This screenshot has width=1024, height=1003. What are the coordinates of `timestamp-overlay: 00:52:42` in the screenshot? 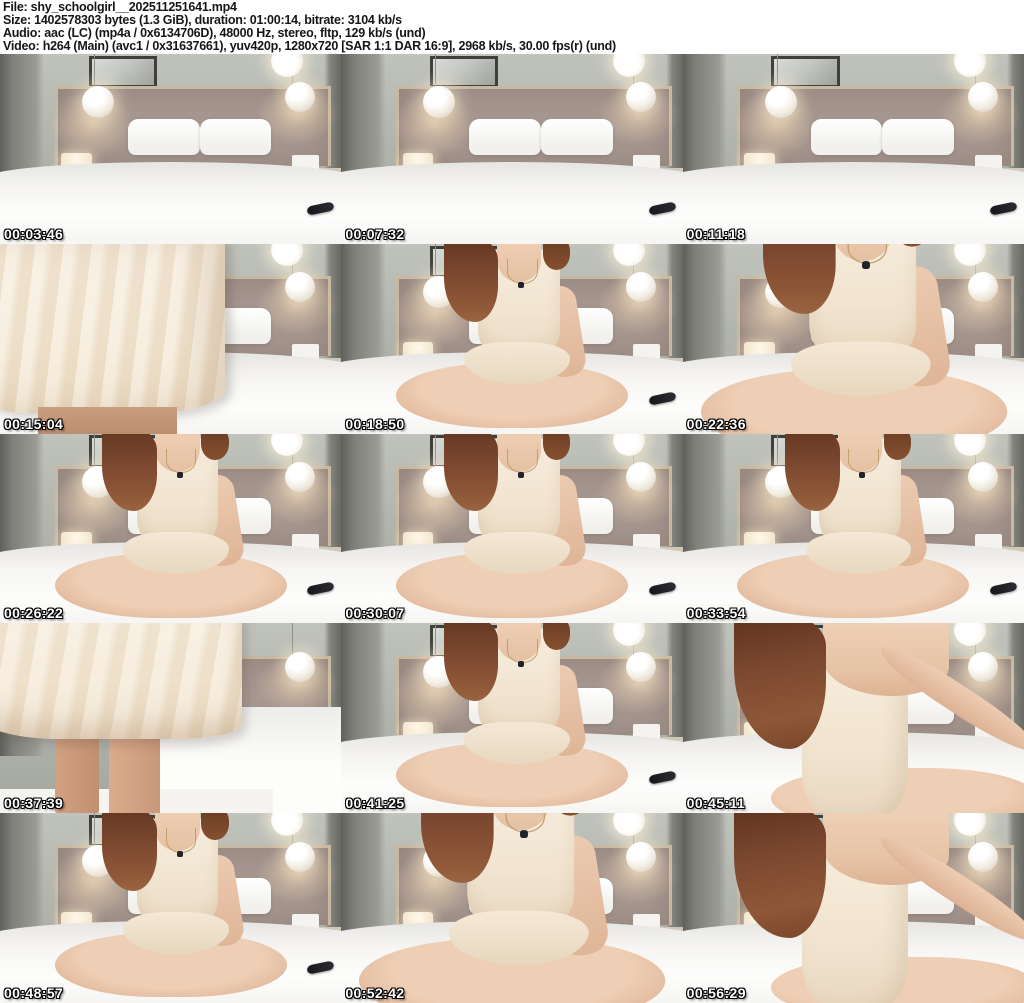 It's located at (375, 993).